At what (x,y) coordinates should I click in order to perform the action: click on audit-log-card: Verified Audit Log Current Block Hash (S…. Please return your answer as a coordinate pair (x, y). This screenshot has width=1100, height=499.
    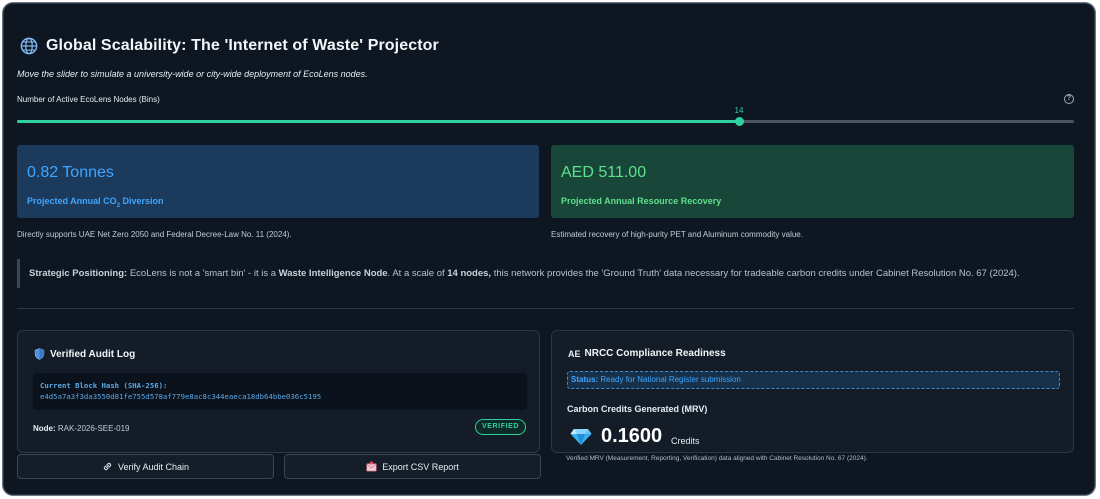
    Looking at the image, I should click on (278, 391).